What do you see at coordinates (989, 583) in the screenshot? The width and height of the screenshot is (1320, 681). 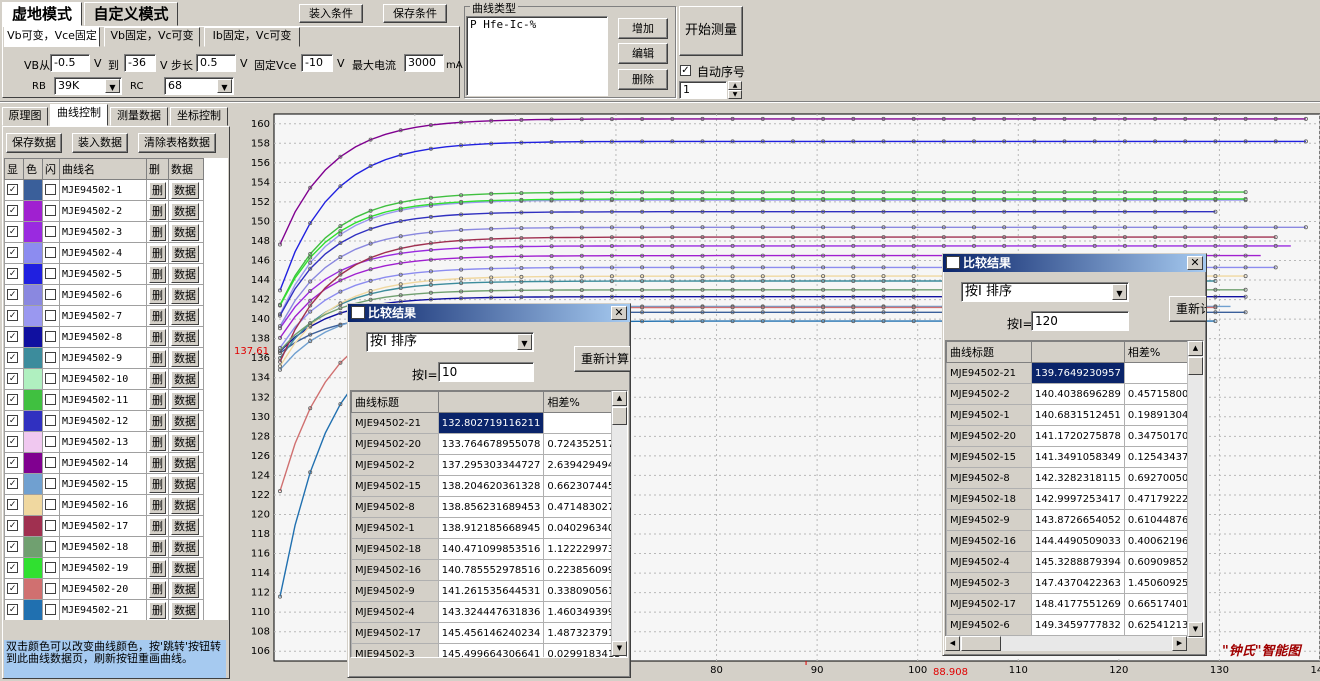 I see `curve-title-cell: MJE94502-3` at bounding box center [989, 583].